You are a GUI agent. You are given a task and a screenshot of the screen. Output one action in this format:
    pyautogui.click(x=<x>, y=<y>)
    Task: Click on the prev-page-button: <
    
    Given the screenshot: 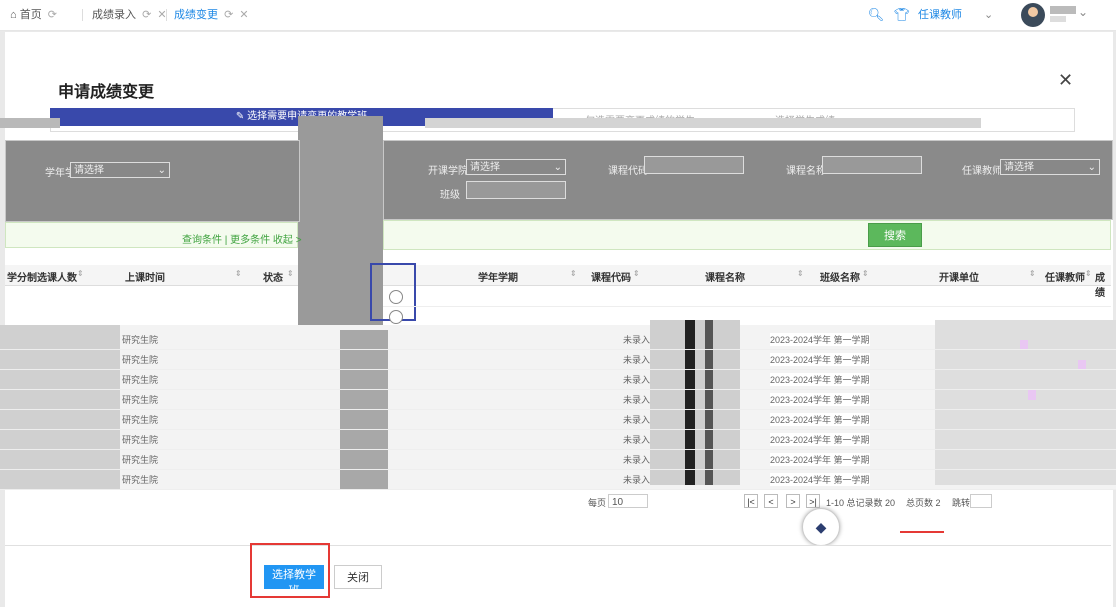 What is the action you would take?
    pyautogui.click(x=771, y=501)
    